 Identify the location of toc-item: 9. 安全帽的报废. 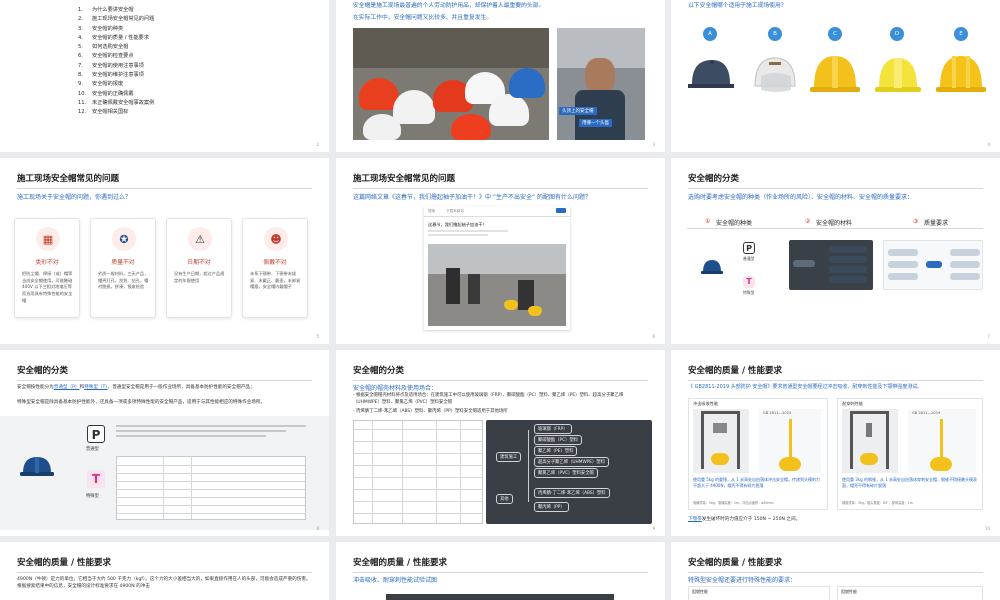
(116, 84).